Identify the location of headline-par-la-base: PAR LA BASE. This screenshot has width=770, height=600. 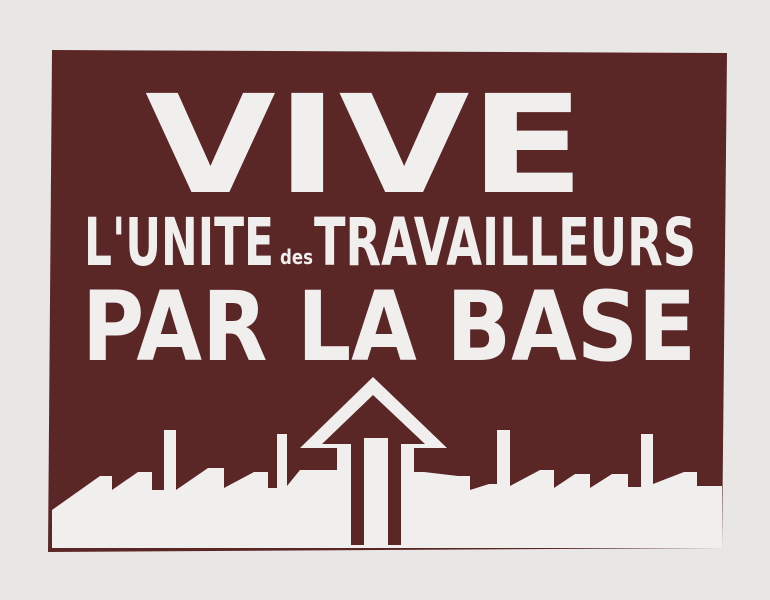
(389, 327).